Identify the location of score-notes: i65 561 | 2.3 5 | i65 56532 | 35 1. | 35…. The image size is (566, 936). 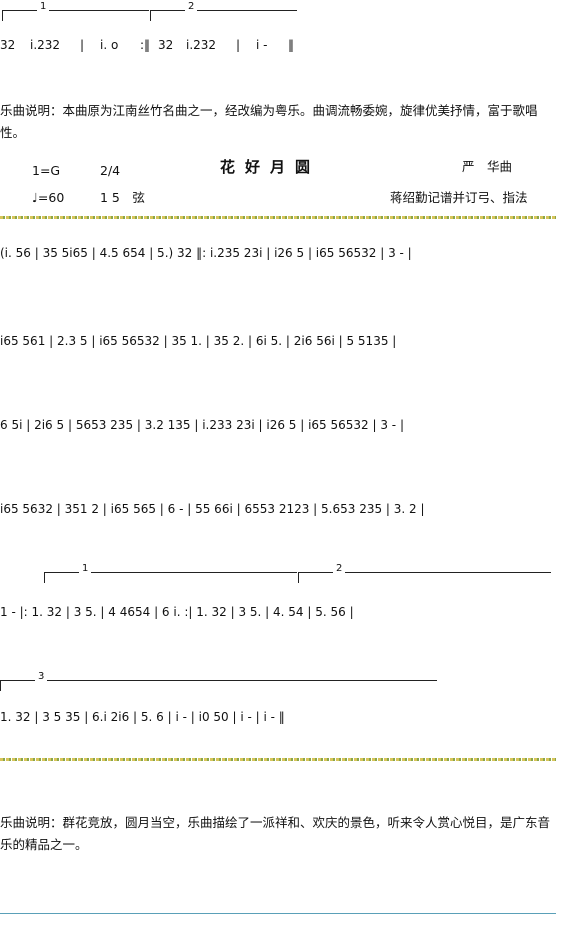
(198, 341).